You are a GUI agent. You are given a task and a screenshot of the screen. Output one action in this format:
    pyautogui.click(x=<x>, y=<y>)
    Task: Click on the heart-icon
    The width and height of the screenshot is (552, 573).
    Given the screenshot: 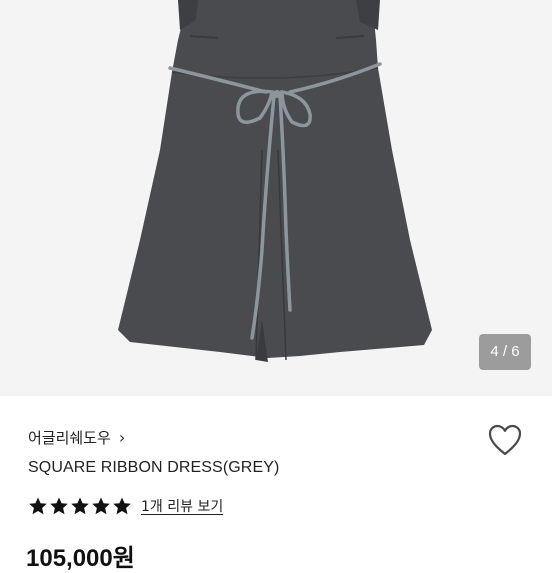 What is the action you would take?
    pyautogui.click(x=505, y=440)
    